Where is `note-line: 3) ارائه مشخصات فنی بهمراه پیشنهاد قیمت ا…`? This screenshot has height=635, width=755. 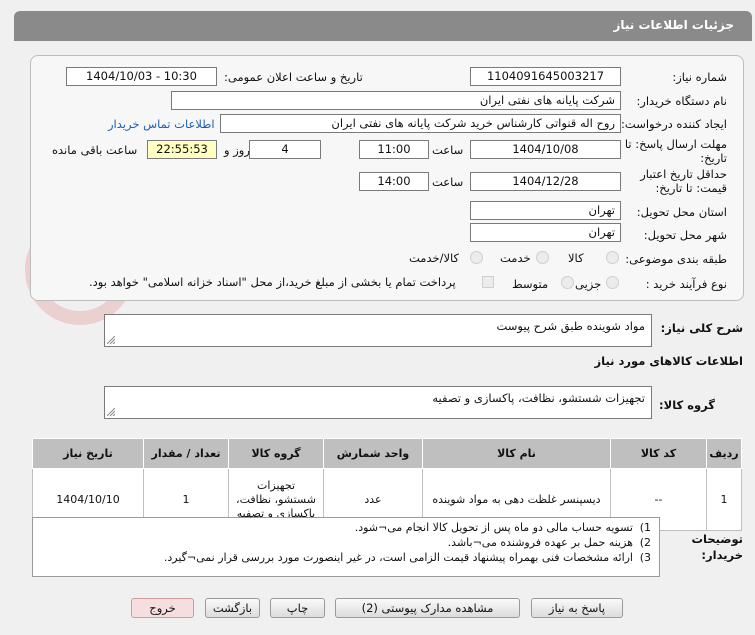 note-line: 3) ارائه مشخصات فنی بهمراه پیشنهاد قیمت ا… is located at coordinates (346, 557).